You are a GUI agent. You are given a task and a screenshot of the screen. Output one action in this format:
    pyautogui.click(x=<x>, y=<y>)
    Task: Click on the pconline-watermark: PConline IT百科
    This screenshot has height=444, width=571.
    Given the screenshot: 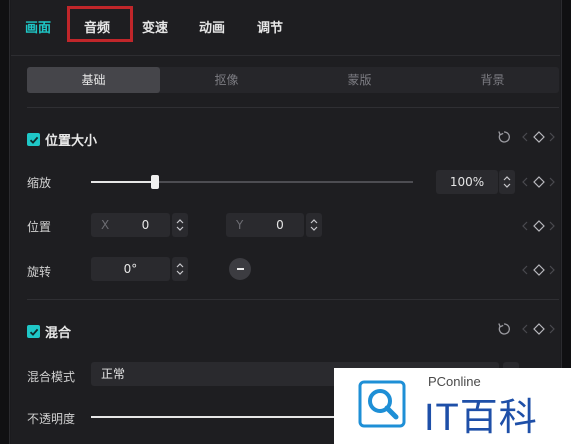 What is the action you would take?
    pyautogui.click(x=452, y=406)
    